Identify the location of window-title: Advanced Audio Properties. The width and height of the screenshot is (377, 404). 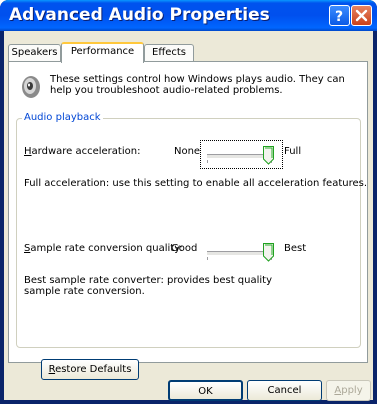
(139, 15).